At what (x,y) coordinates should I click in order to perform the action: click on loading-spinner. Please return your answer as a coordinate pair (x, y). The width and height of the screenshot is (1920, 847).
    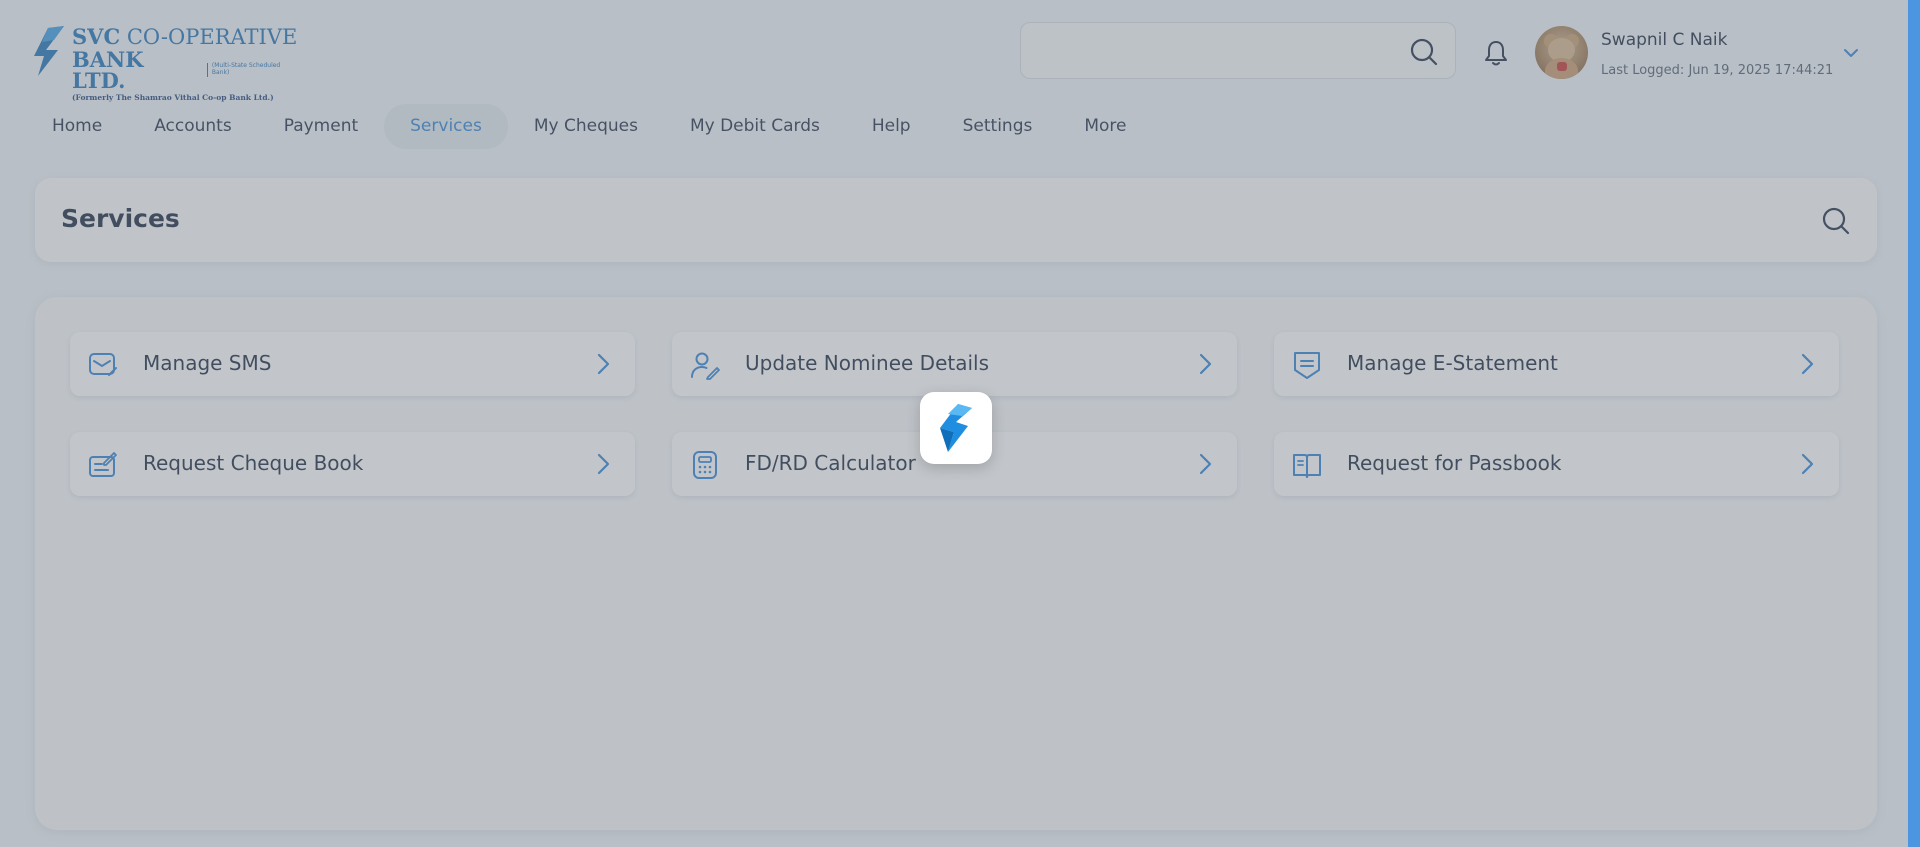
    Looking at the image, I should click on (956, 428).